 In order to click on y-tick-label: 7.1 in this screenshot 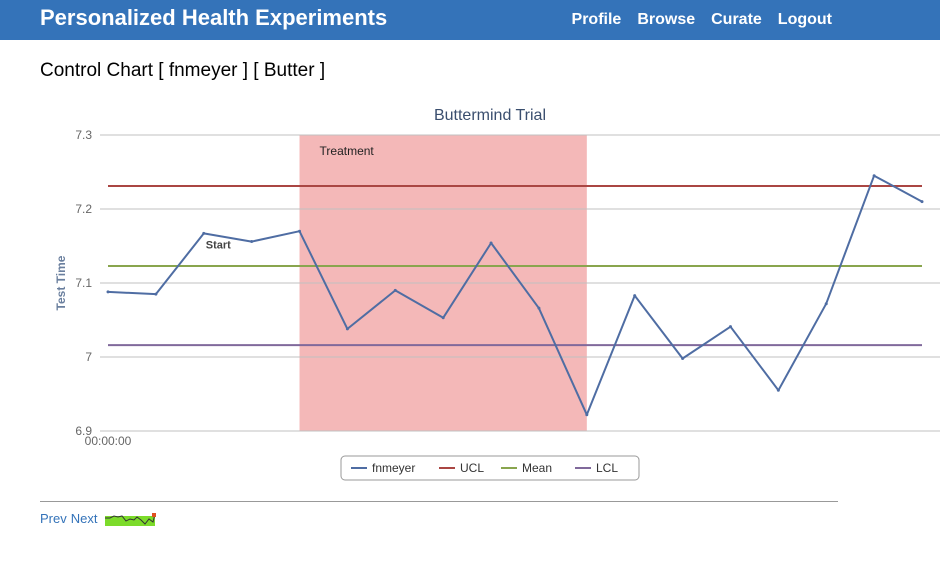, I will do `click(83, 283)`.